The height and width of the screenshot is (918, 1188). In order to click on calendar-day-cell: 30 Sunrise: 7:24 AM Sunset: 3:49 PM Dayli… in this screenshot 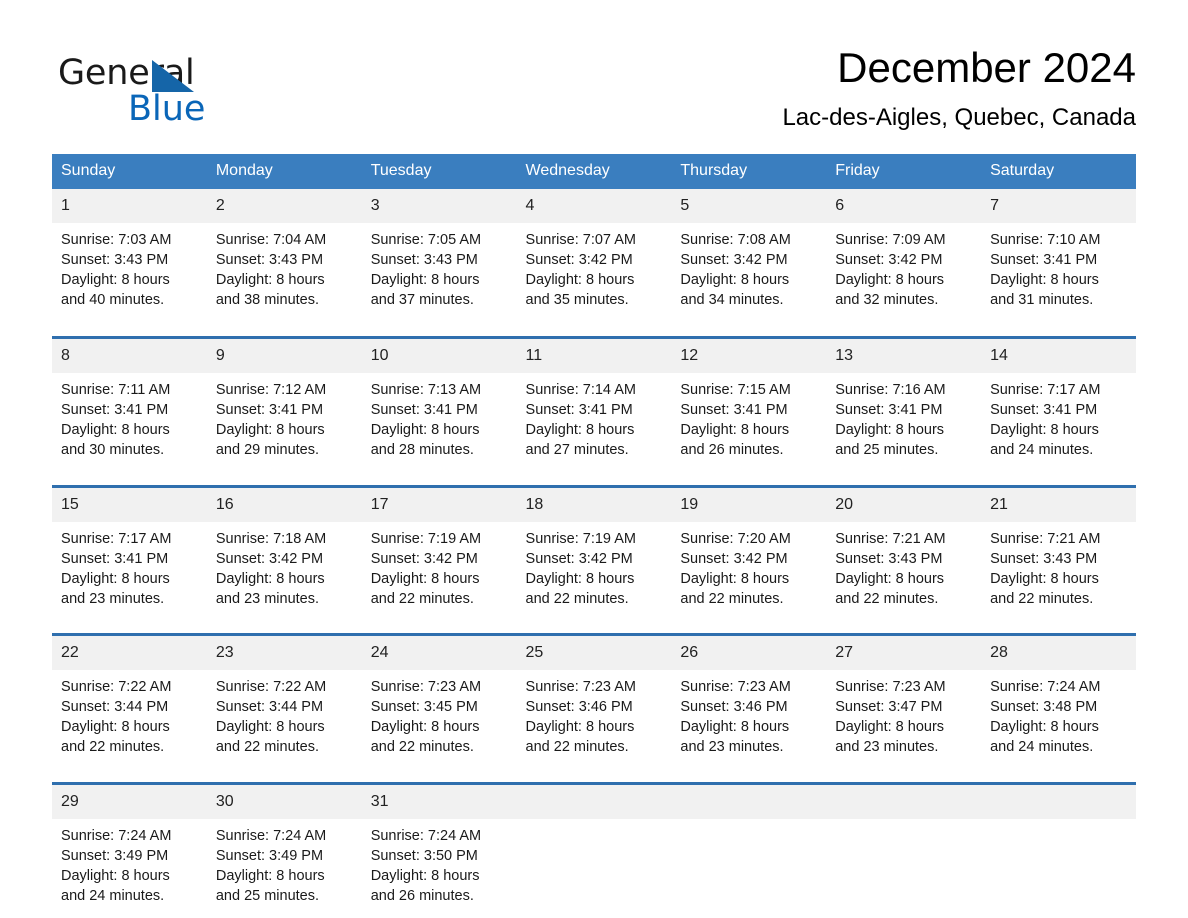, I will do `click(284, 847)`.